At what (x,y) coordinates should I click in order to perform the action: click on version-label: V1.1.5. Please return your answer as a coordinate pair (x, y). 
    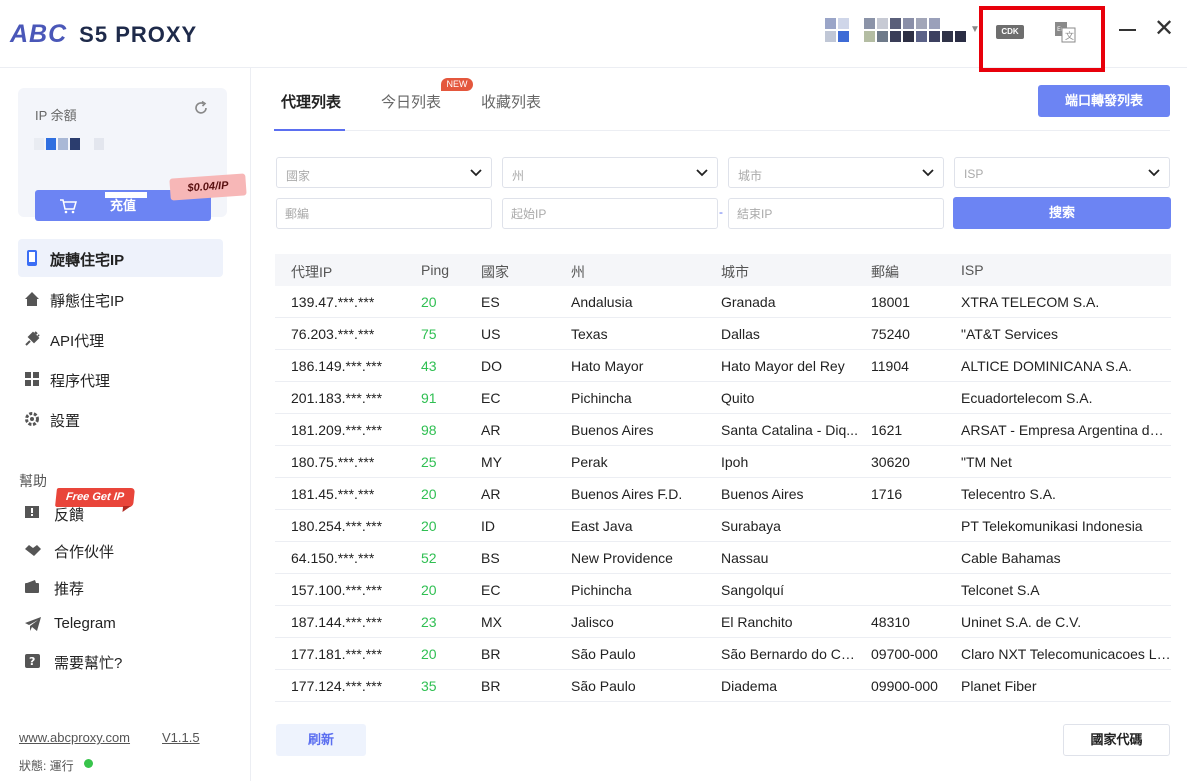
    Looking at the image, I should click on (181, 737).